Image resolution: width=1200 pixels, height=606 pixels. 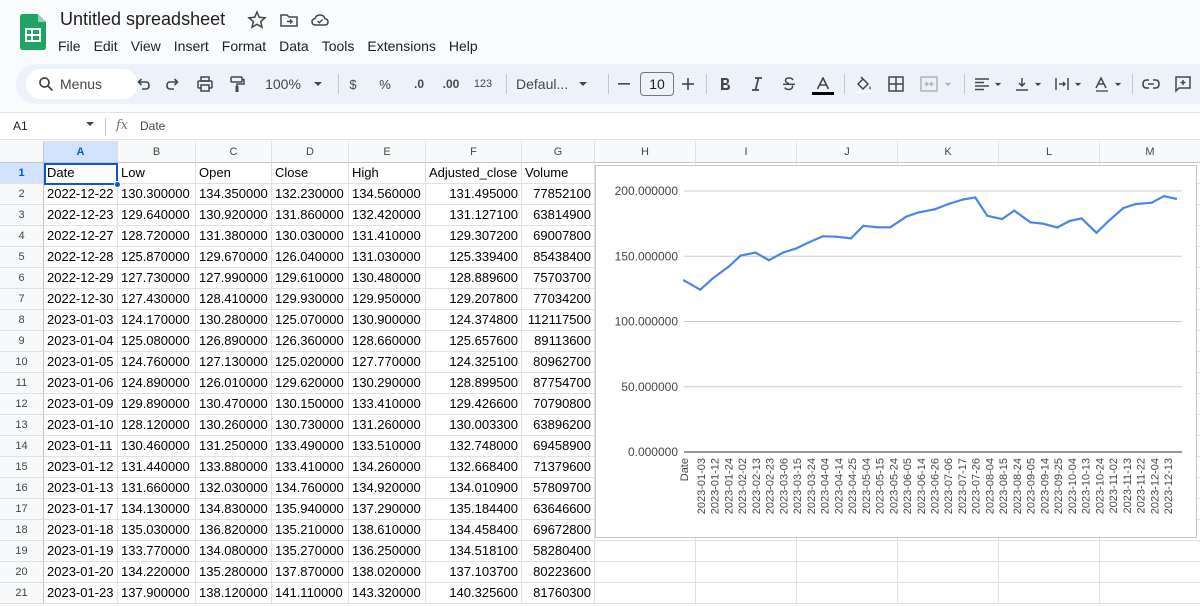 What do you see at coordinates (419, 84) in the screenshot?
I see `decrease-decimal-button: .0` at bounding box center [419, 84].